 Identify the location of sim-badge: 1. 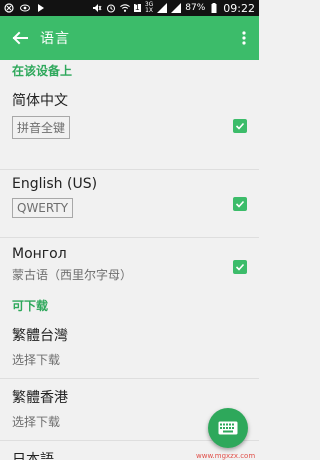
(137, 7).